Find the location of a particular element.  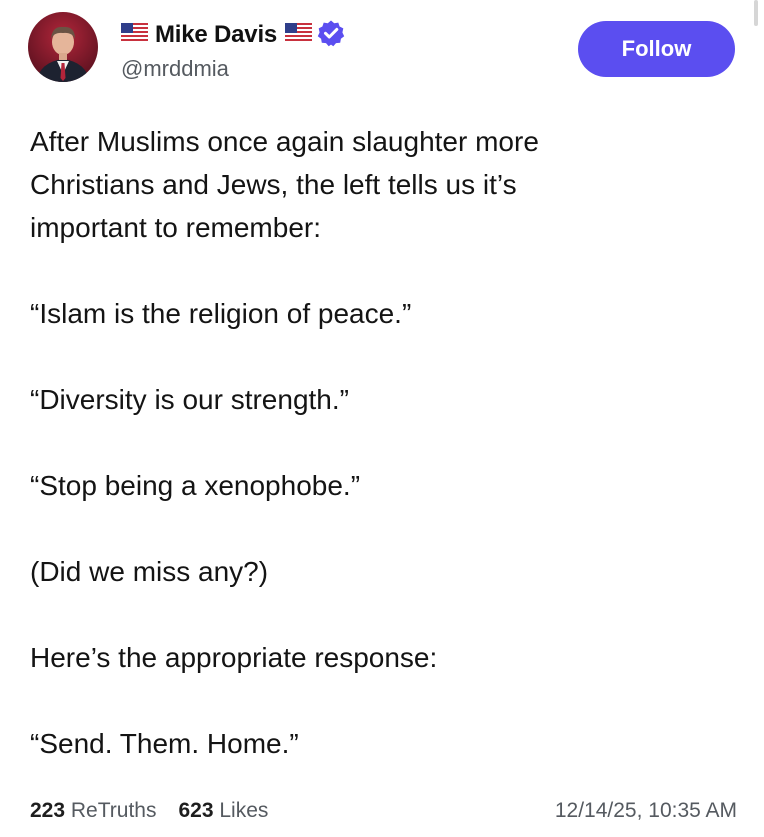

post-quote: “Diversity is our strength.” is located at coordinates (189, 399).